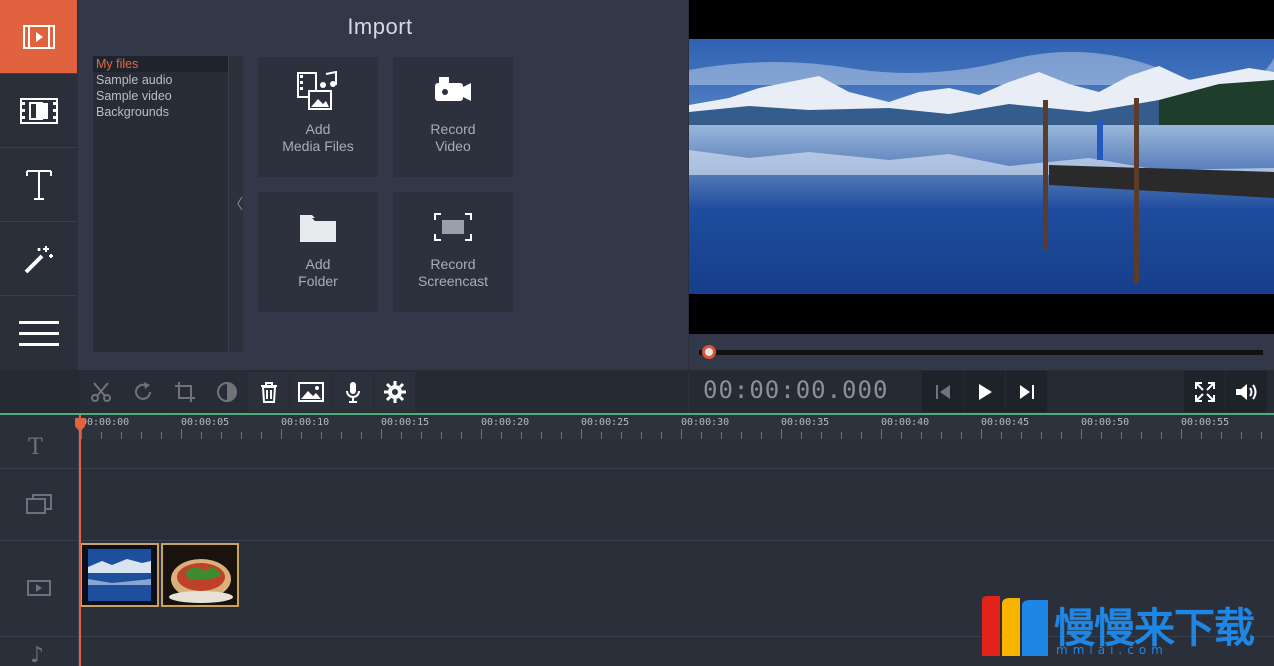 This screenshot has height=666, width=1274. I want to click on player-controls: 00:00:00.000, so click(981, 392).